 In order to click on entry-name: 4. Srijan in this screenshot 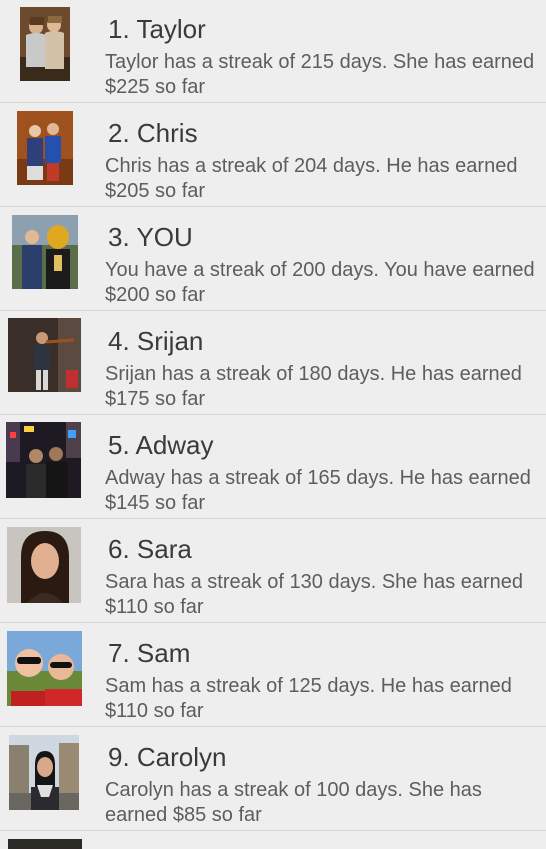, I will do `click(156, 341)`.